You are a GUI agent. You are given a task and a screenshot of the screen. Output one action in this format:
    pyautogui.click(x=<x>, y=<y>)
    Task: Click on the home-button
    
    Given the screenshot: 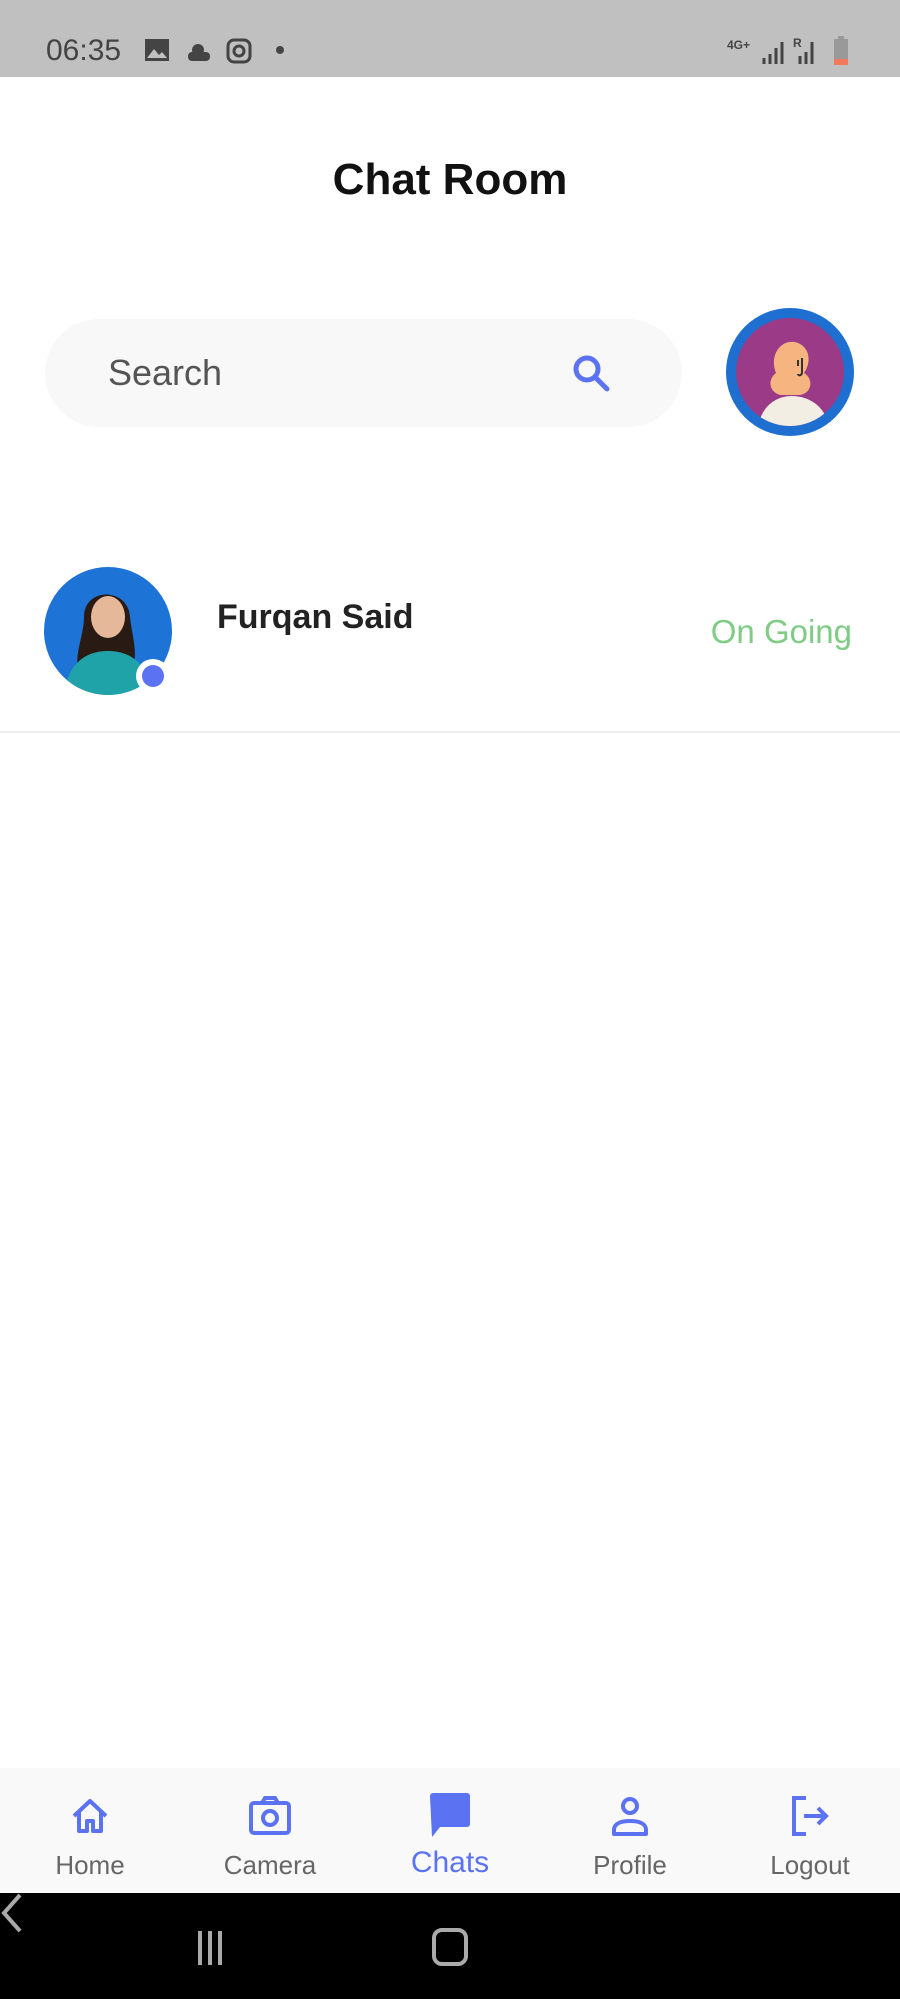 What is the action you would take?
    pyautogui.click(x=450, y=1947)
    